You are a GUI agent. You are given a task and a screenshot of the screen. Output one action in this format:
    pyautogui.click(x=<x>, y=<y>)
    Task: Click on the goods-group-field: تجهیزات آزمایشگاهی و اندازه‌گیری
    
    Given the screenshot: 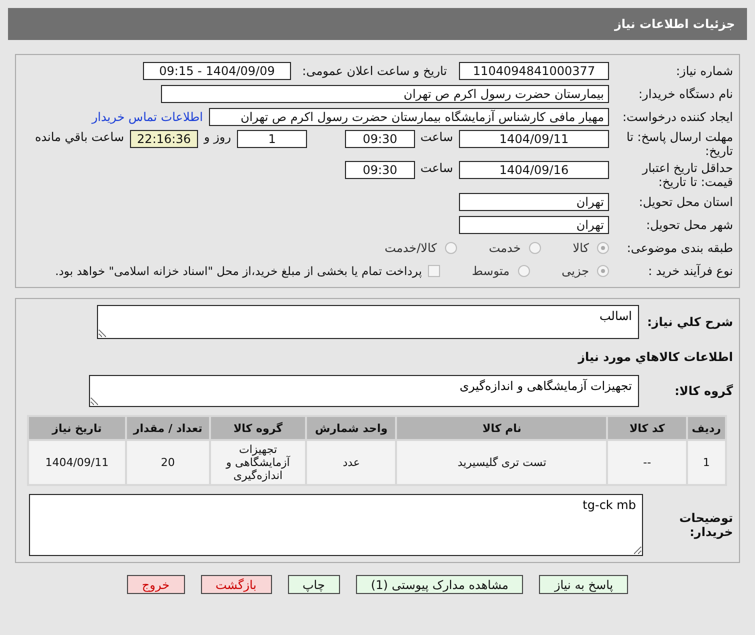 What is the action you would take?
    pyautogui.click(x=364, y=391)
    